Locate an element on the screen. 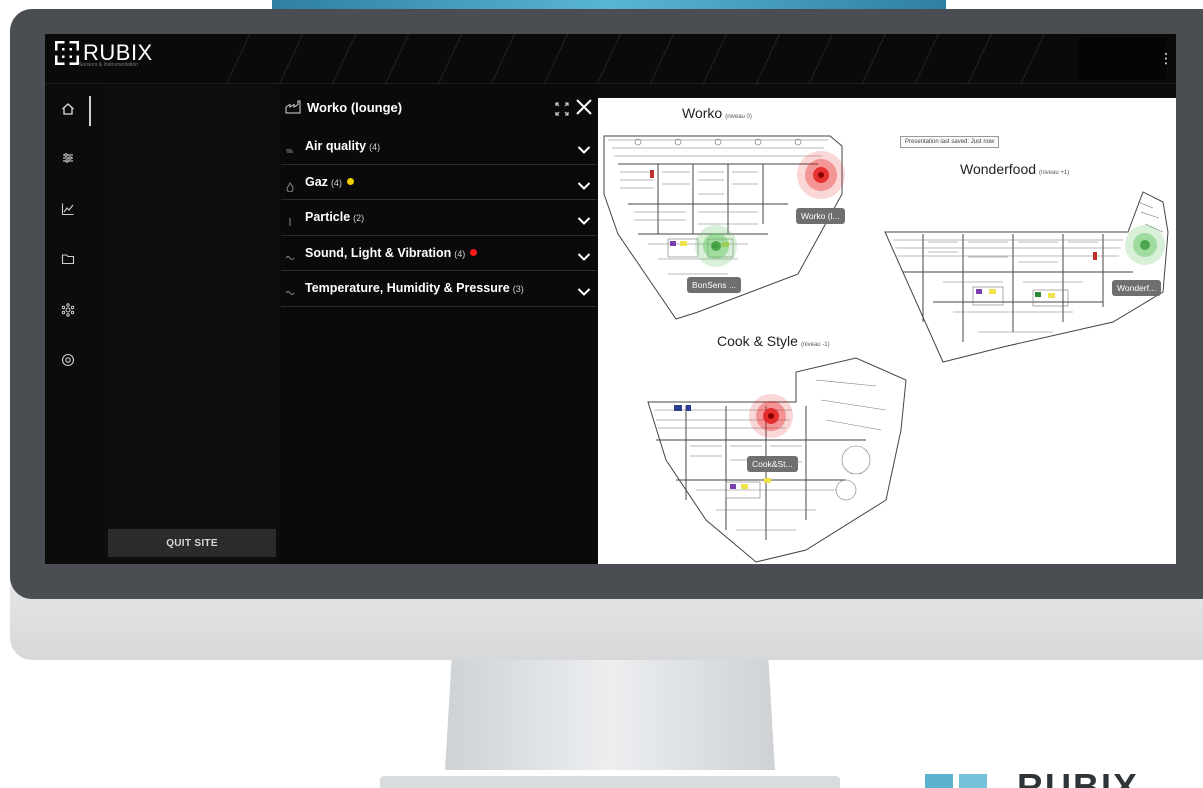 The image size is (1203, 788). brand-name: RUBIX is located at coordinates (118, 52).